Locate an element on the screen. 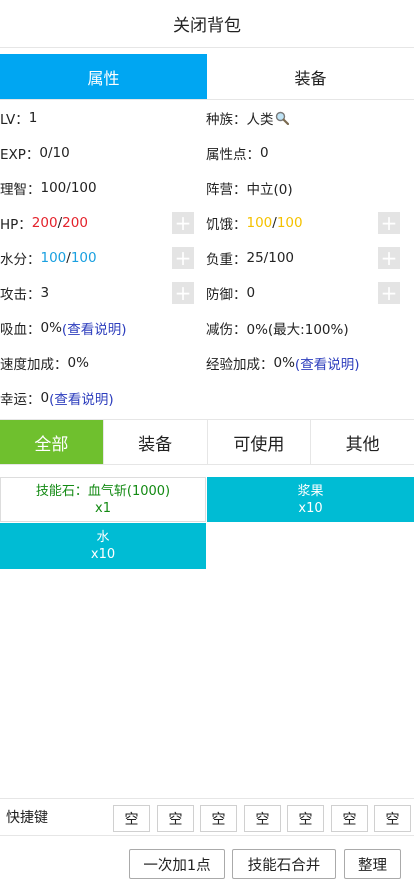 The height and width of the screenshot is (887, 414). stat-load-label: 负重： is located at coordinates (226, 260).